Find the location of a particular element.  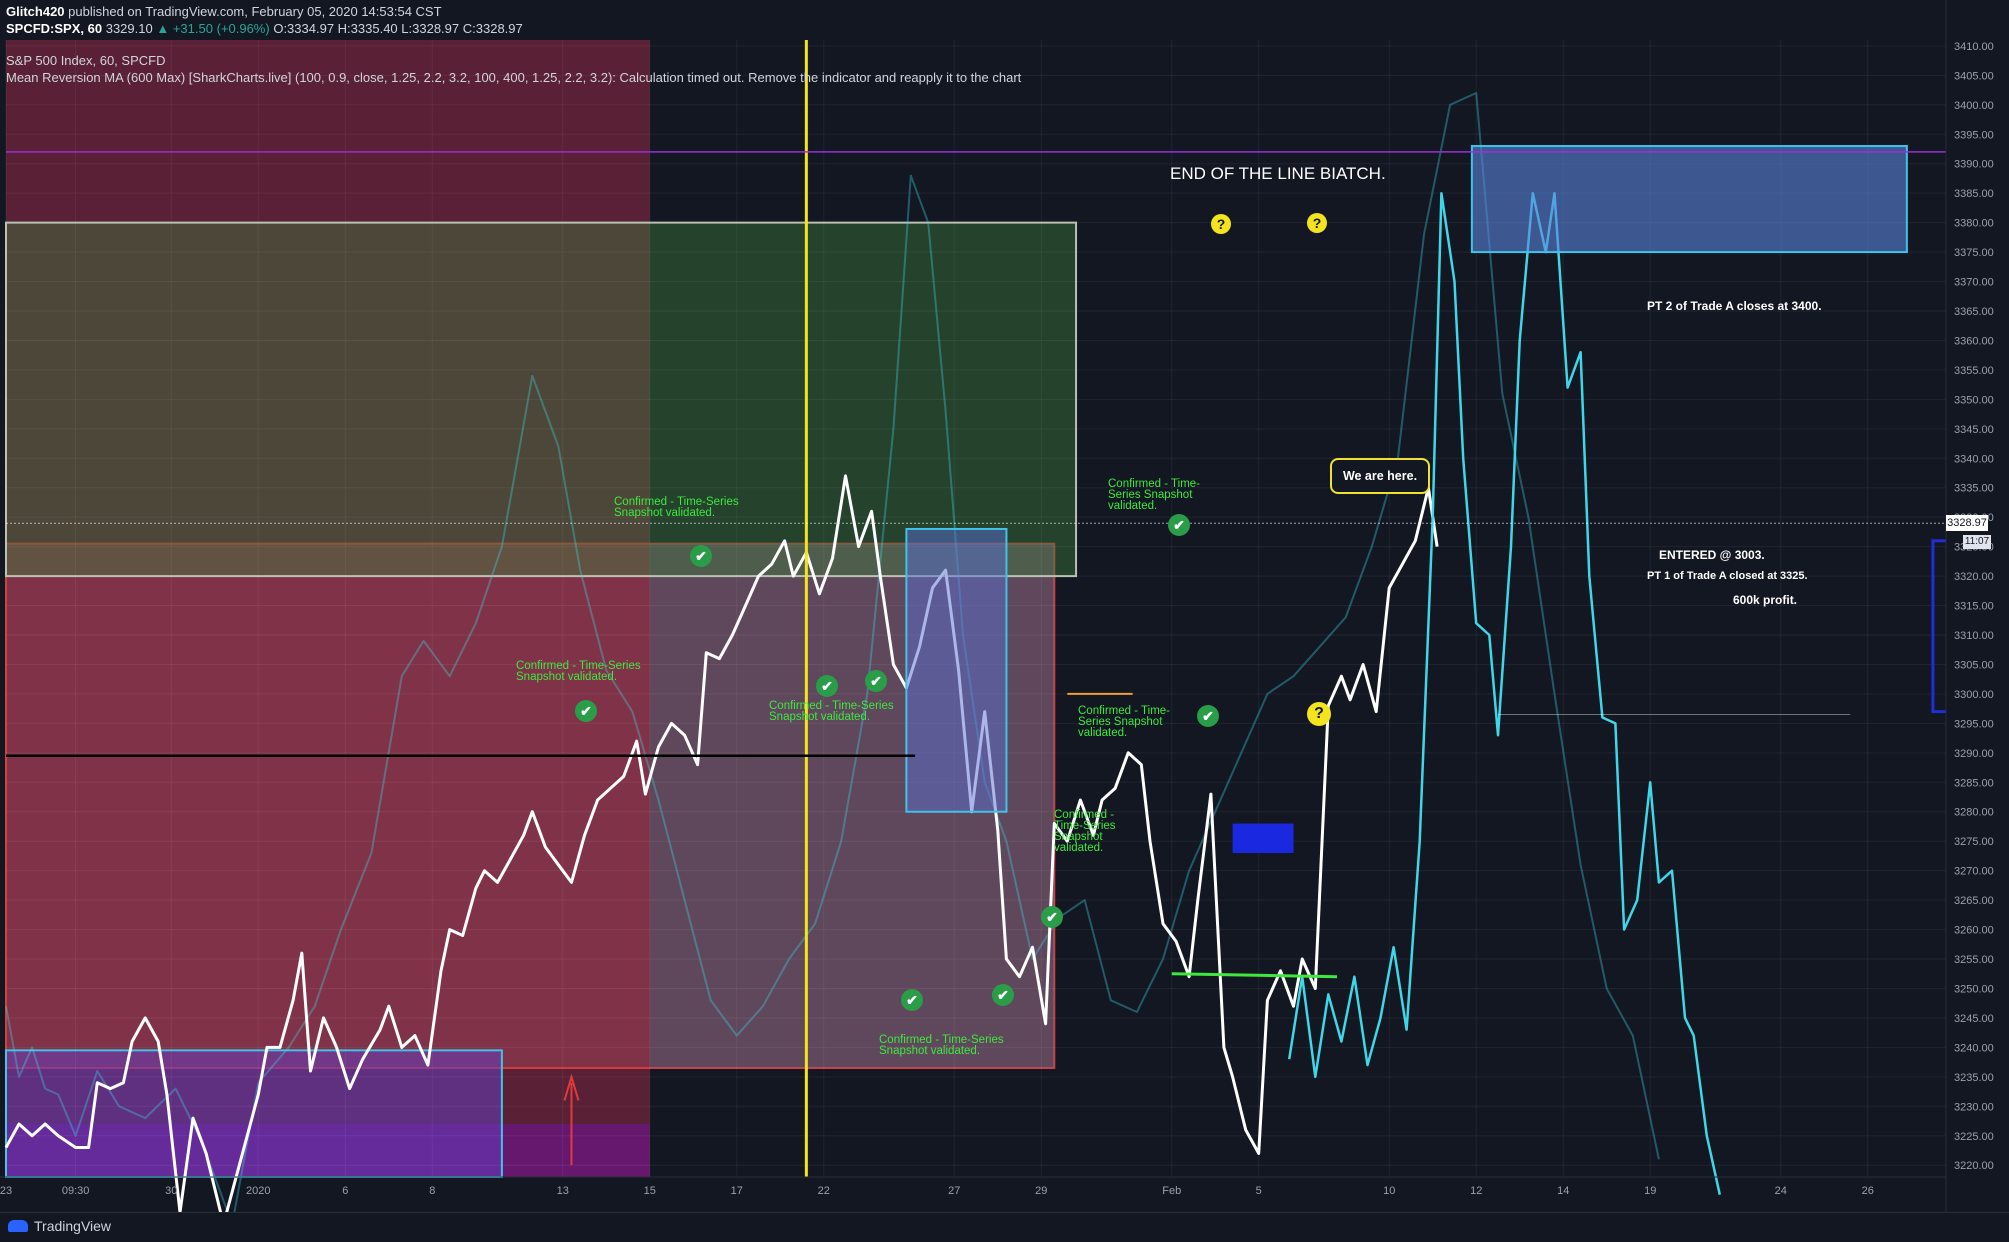

y-tick-label: 3245.00 is located at coordinates (1974, 1019).